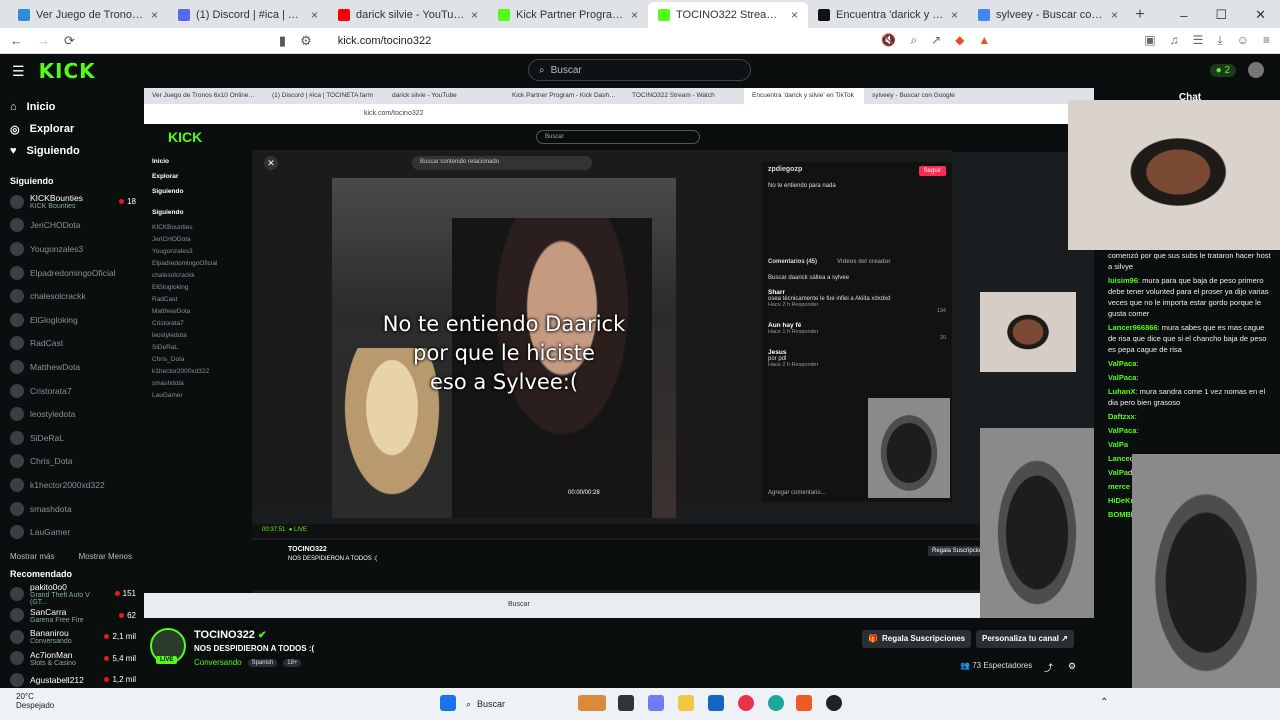 This screenshot has width=1280, height=720. Describe the element at coordinates (77, 202) in the screenshot. I see `sidebar-channel: KICKBounties KICK Bounties 18` at that location.